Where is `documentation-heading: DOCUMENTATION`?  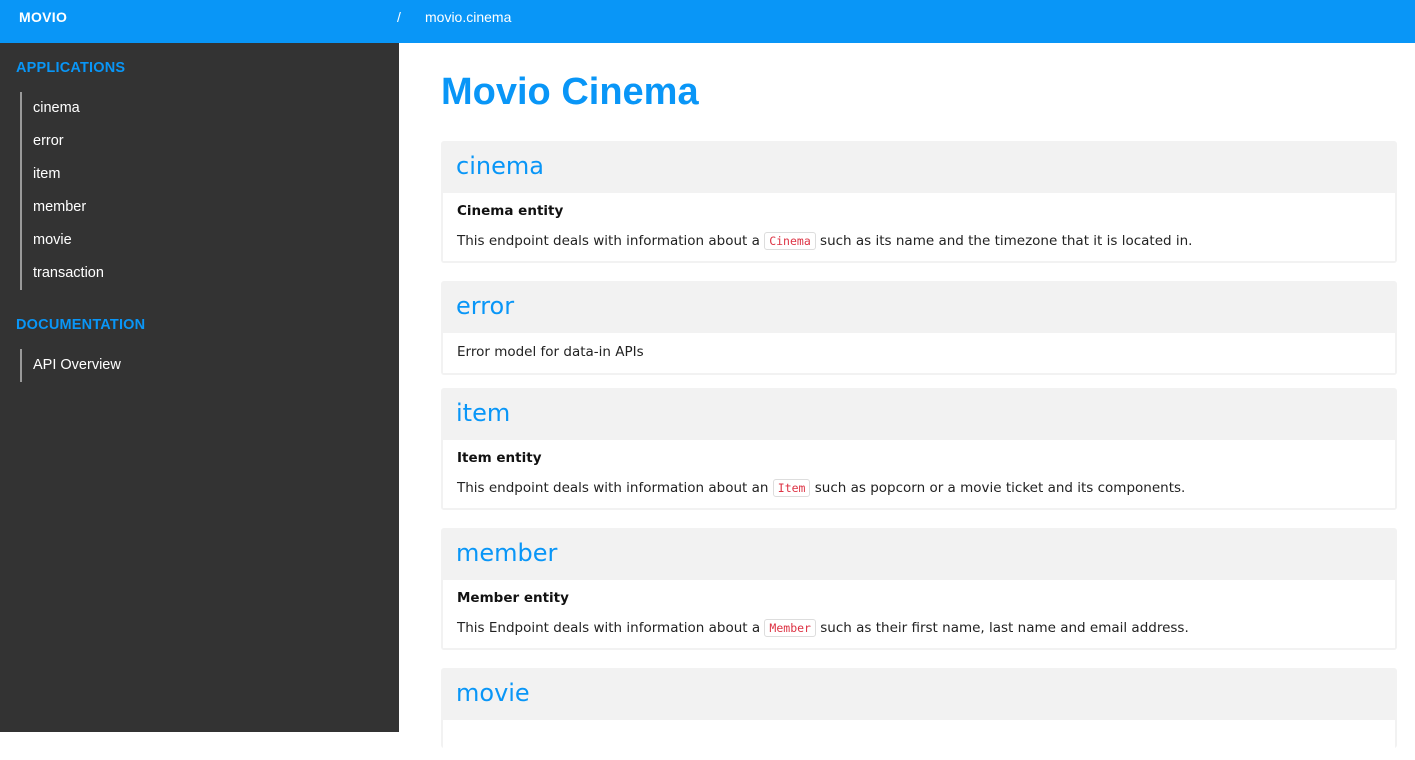 documentation-heading: DOCUMENTATION is located at coordinates (81, 325).